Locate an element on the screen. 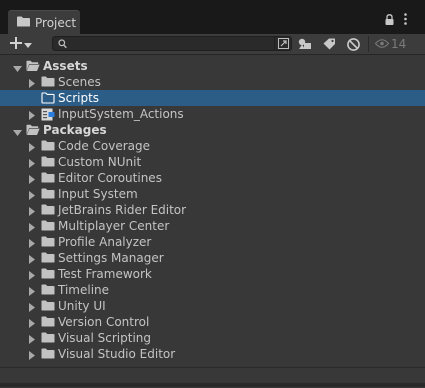 The width and height of the screenshot is (425, 388). hidden-objects-toggle: 14 is located at coordinates (390, 44).